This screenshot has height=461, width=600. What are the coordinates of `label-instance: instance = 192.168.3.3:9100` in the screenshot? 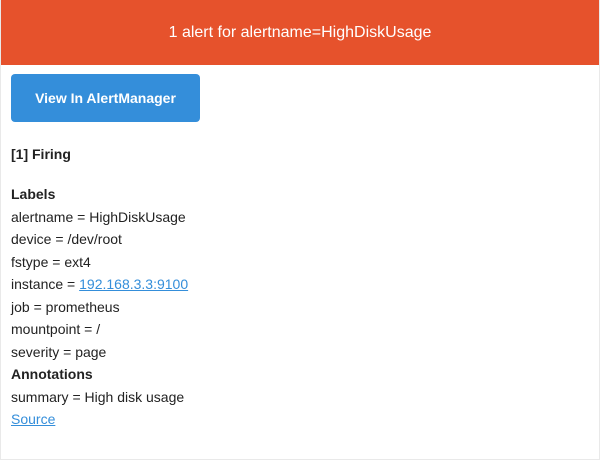 It's located at (300, 284).